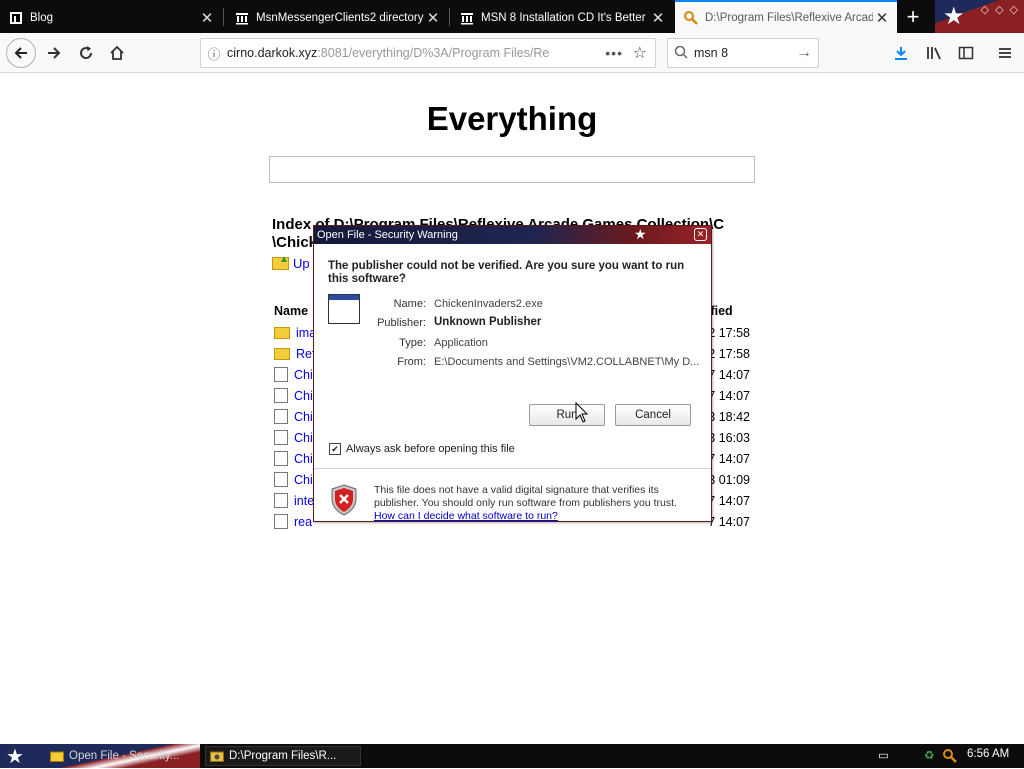  Describe the element at coordinates (804, 53) in the screenshot. I see `search-go-icon: →` at that location.